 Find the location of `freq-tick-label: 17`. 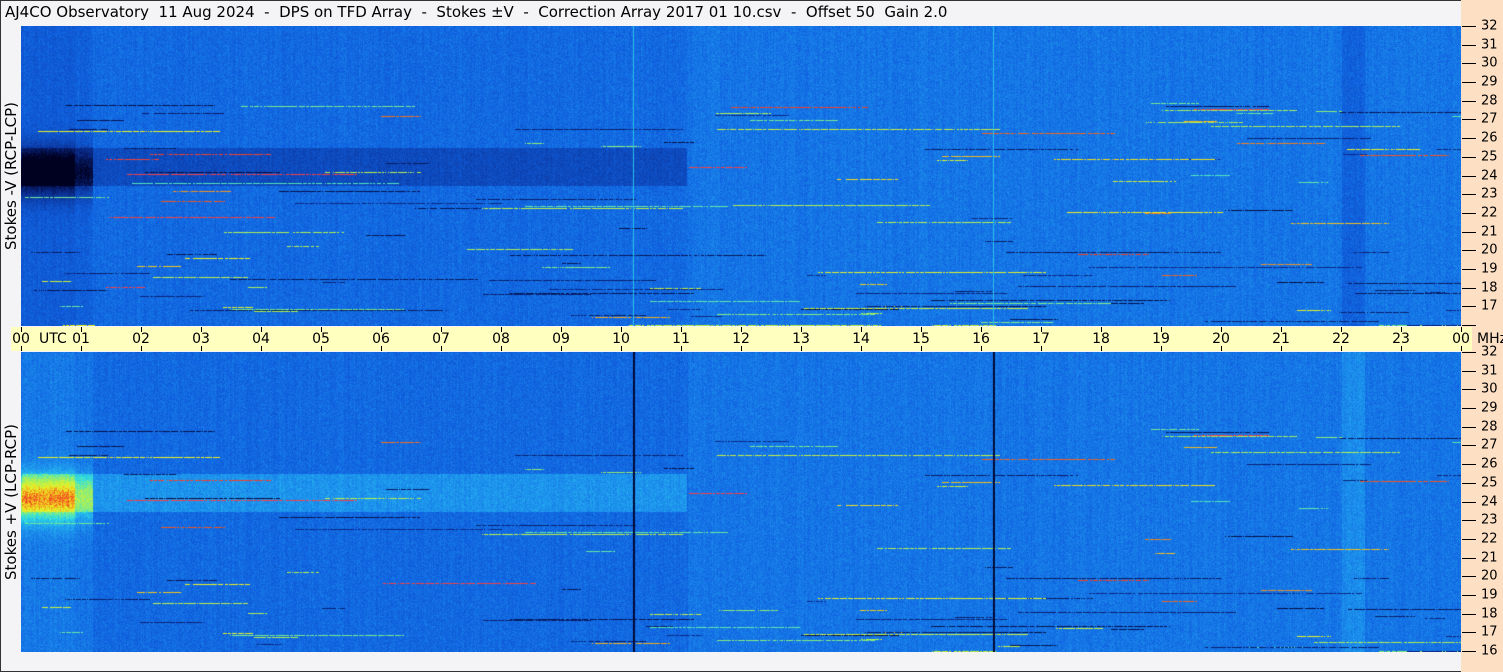

freq-tick-label: 17 is located at coordinates (1489, 306).